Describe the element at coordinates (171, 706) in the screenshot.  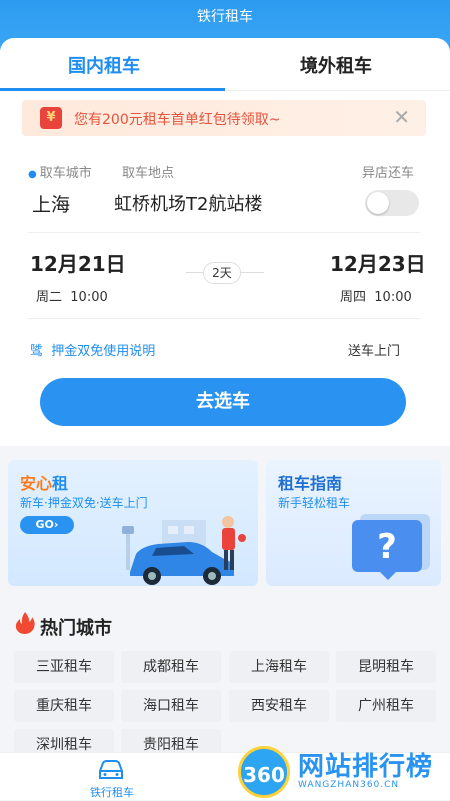
I see `city-button: 海口租车` at that location.